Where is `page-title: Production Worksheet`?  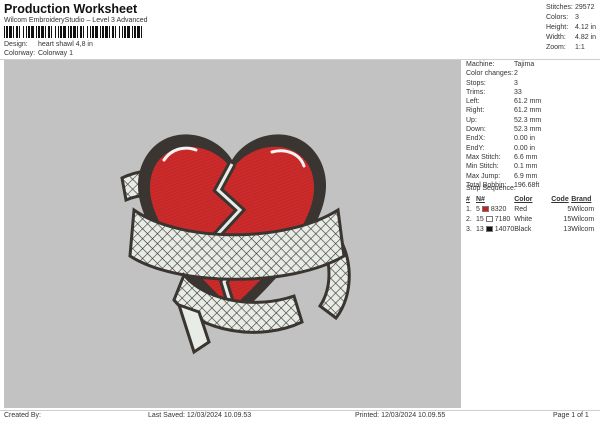
page-title: Production Worksheet is located at coordinates (71, 9).